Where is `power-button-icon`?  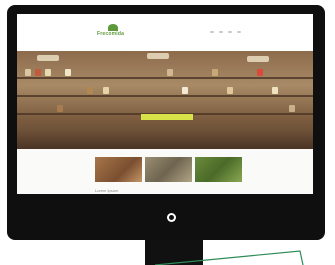 power-button-icon is located at coordinates (171, 217).